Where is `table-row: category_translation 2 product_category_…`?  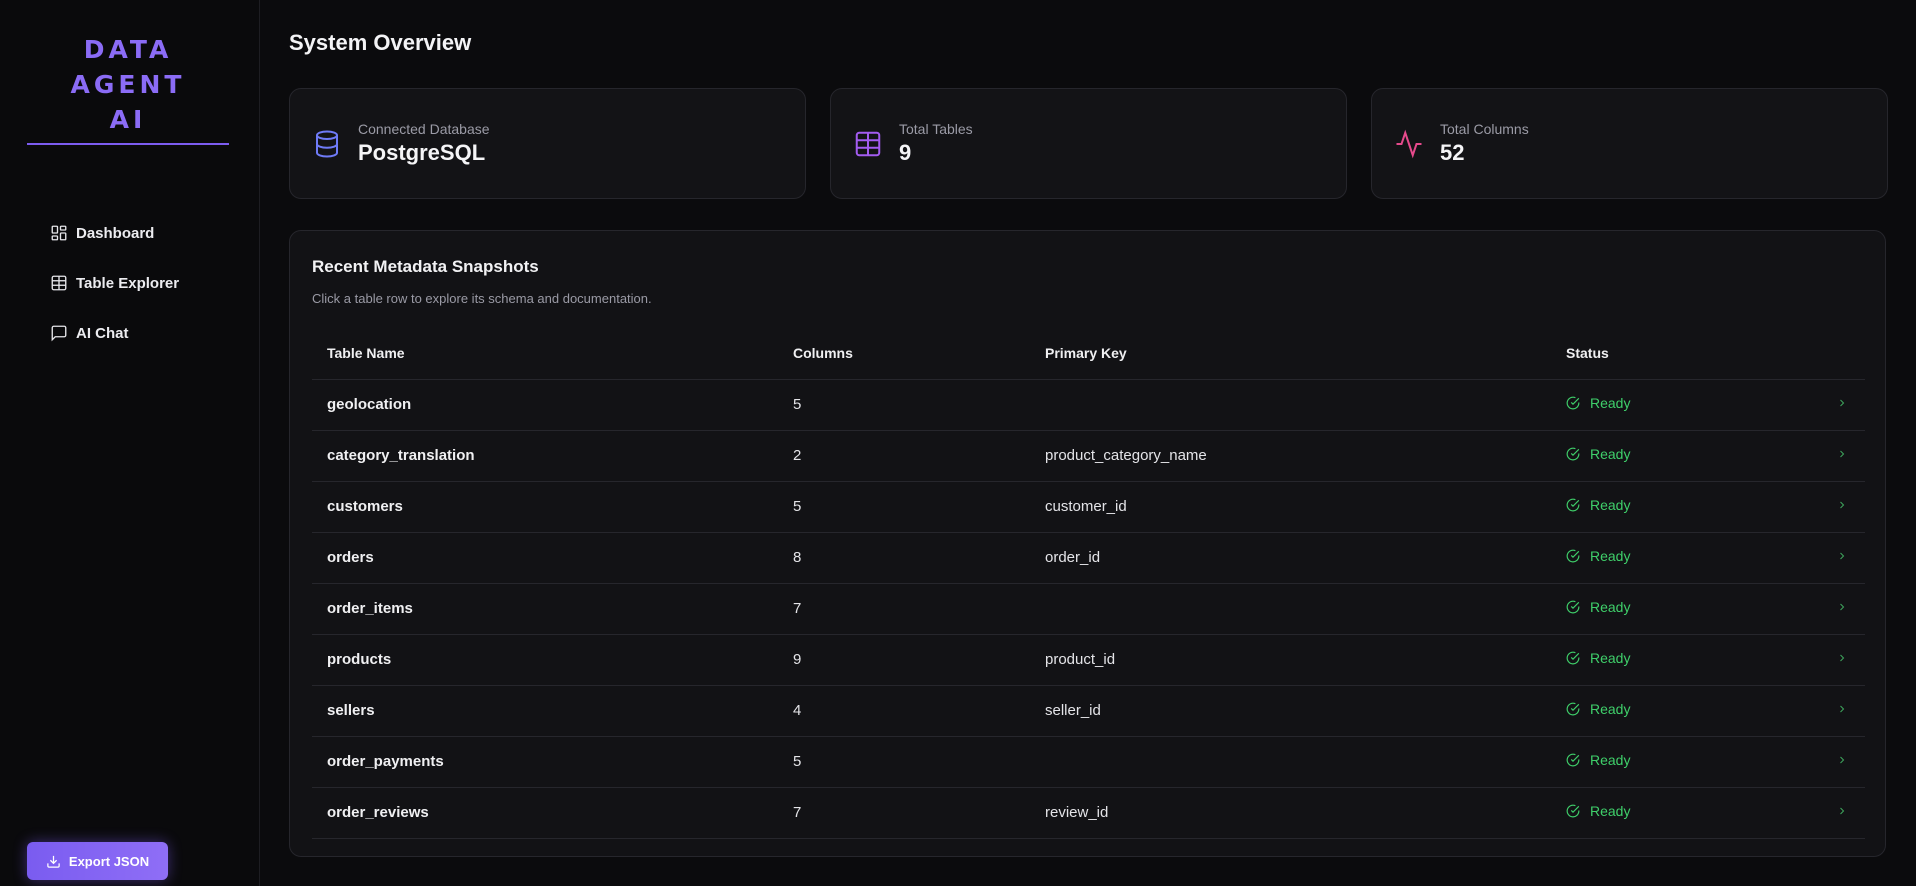
table-row: category_translation 2 product_category_… is located at coordinates (1088, 456).